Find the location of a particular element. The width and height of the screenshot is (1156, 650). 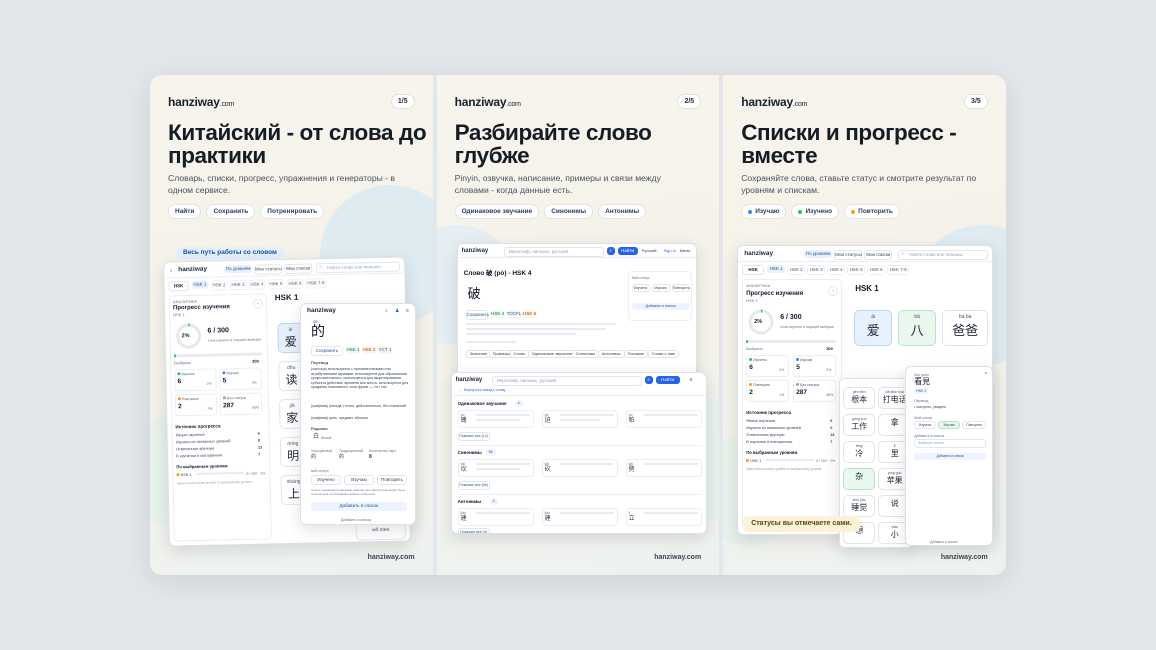

show-all-button: Показать все (56) is located at coordinates (473, 485).